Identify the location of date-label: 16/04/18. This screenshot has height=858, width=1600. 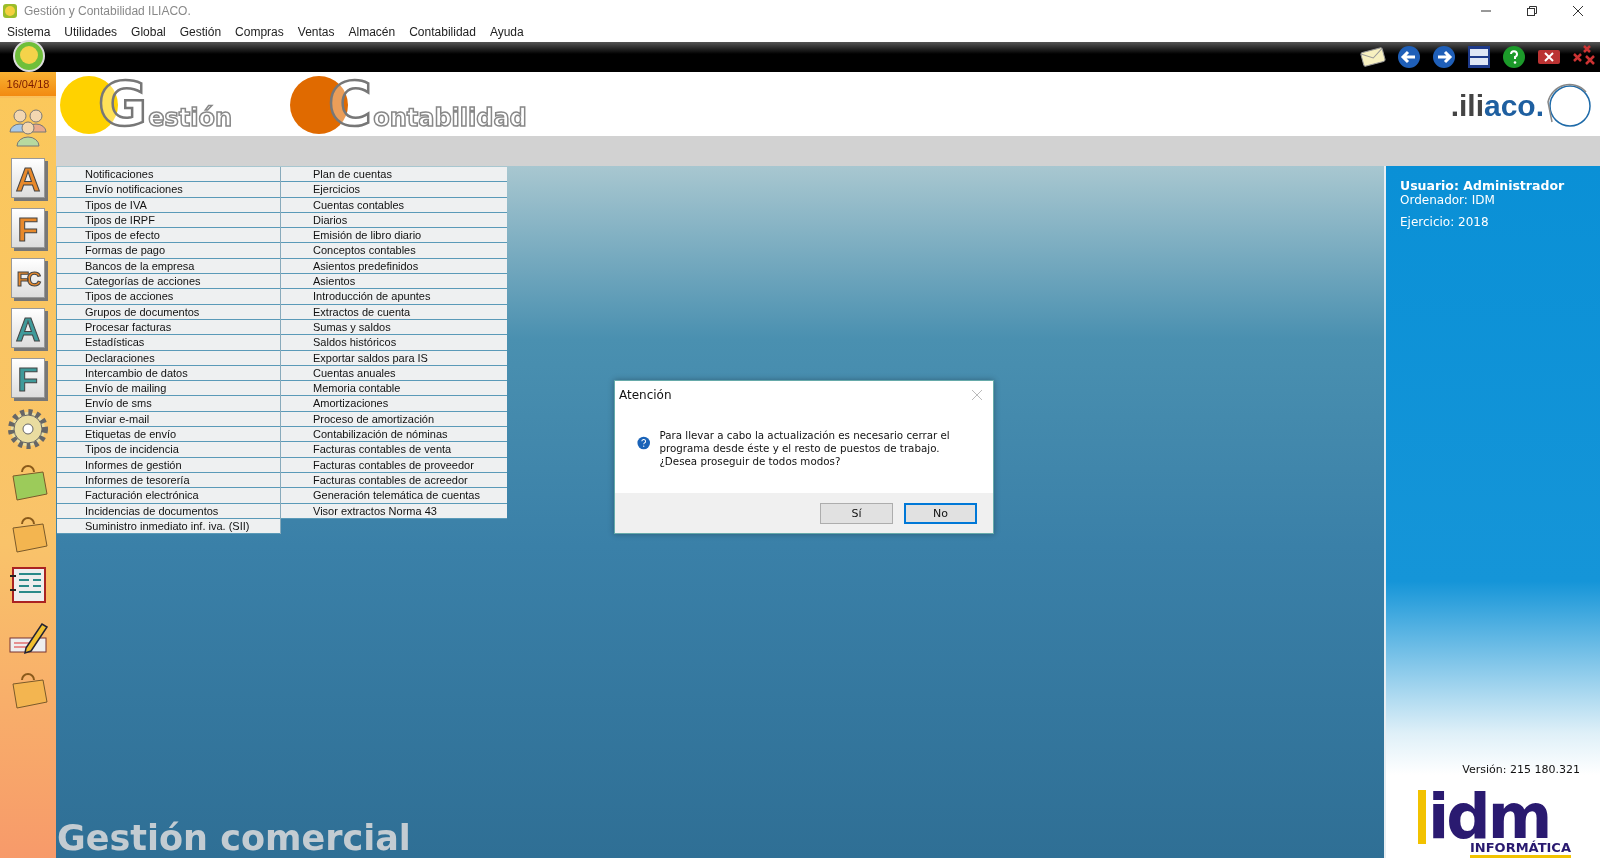
(28, 85).